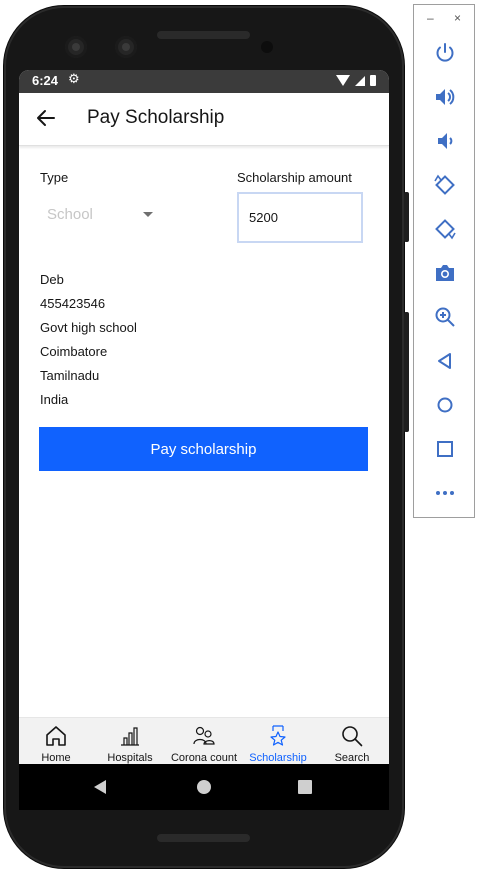  Describe the element at coordinates (73, 303) in the screenshot. I see `detail-id: 455423546` at that location.